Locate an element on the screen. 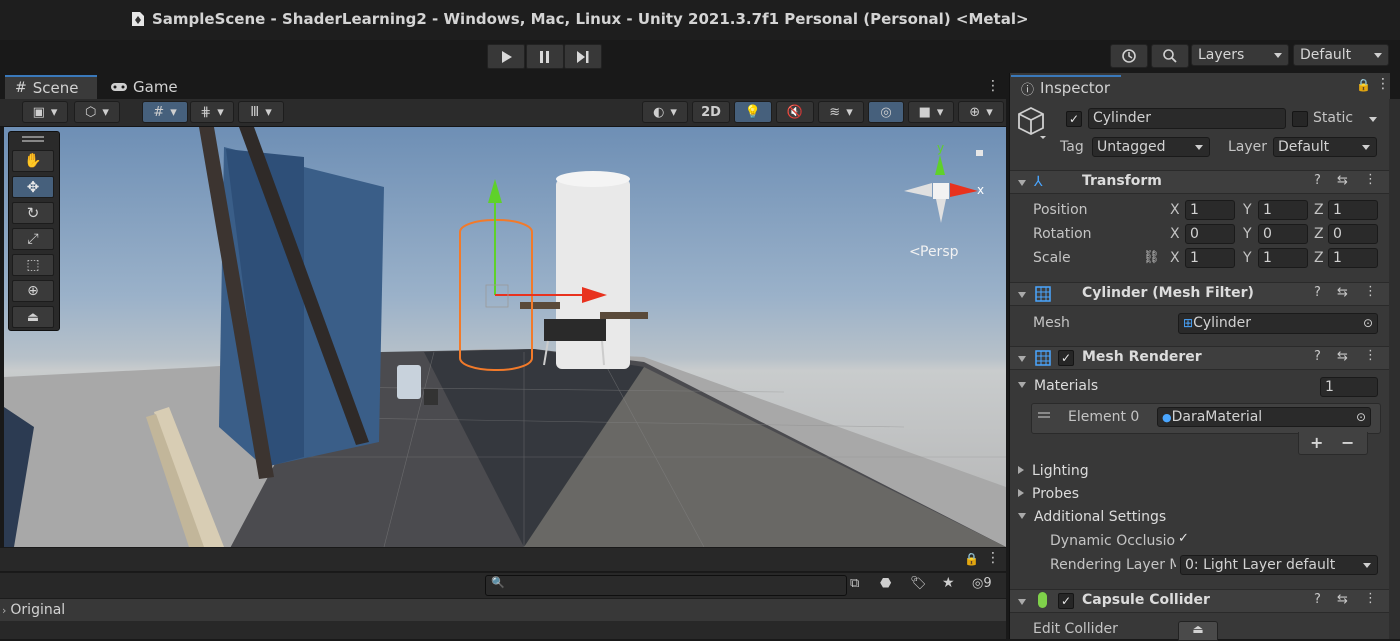 The height and width of the screenshot is (641, 1400). orientation-center-cube is located at coordinates (941, 191).